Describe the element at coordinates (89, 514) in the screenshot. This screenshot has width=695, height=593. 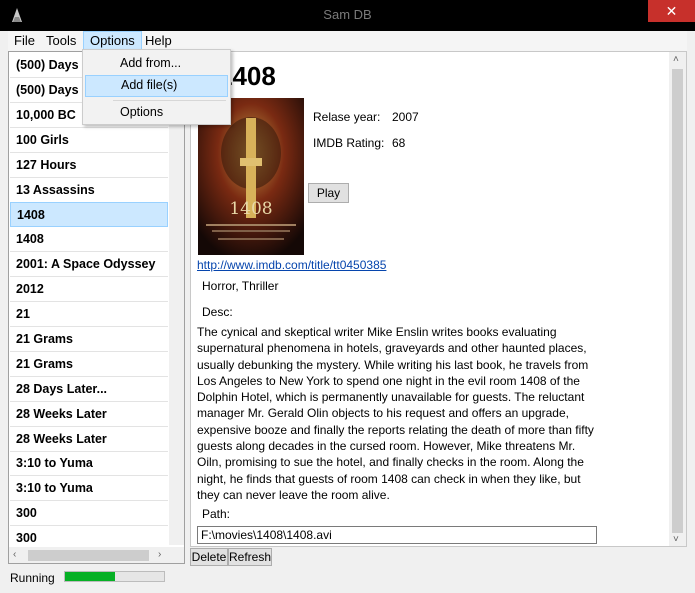
I see `list-item: 300` at that location.